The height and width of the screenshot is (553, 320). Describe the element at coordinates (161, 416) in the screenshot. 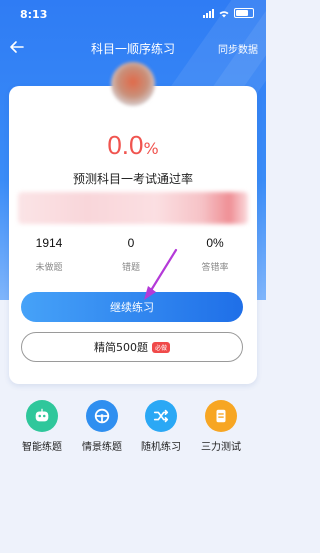

I see `shuffle-icon` at that location.